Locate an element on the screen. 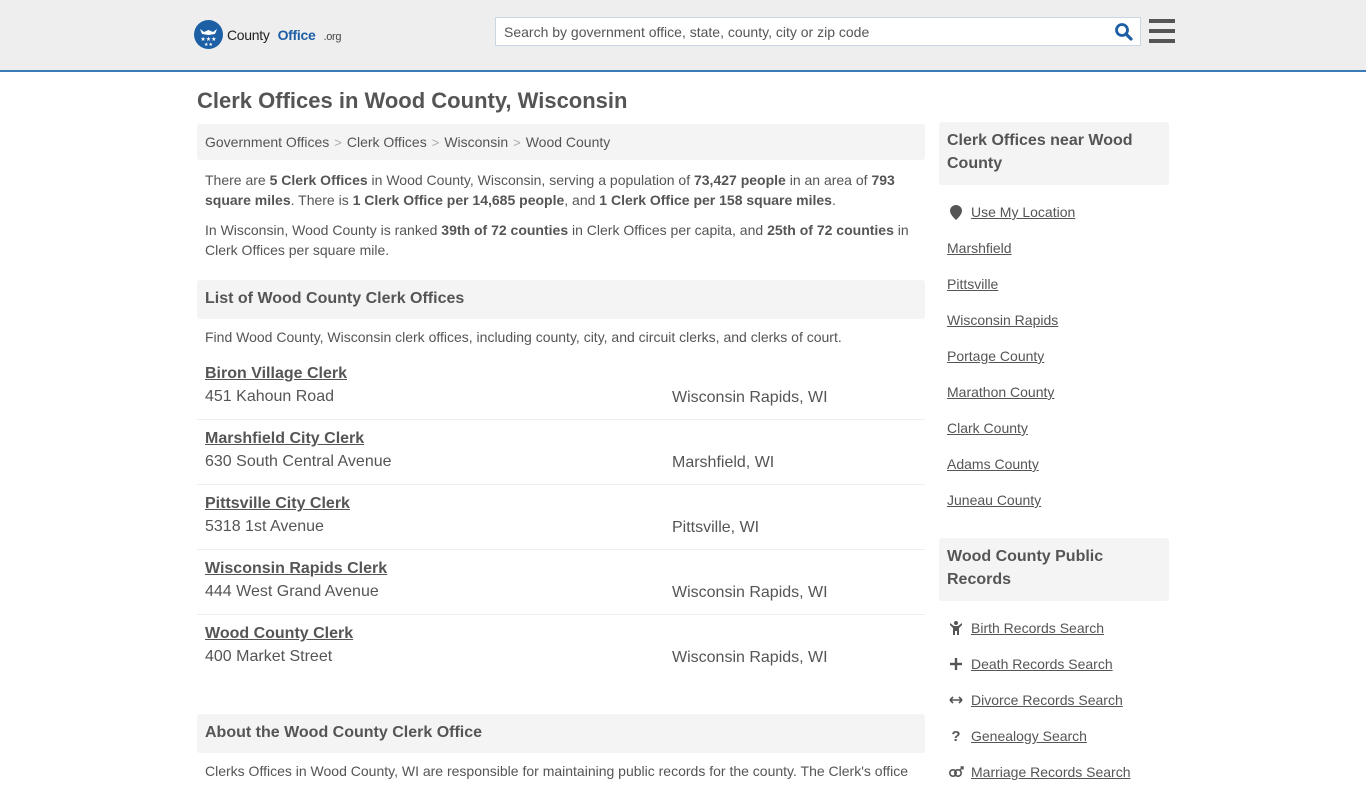 The width and height of the screenshot is (1366, 790). office-name-link: Pittsville City Clerk is located at coordinates (277, 504).